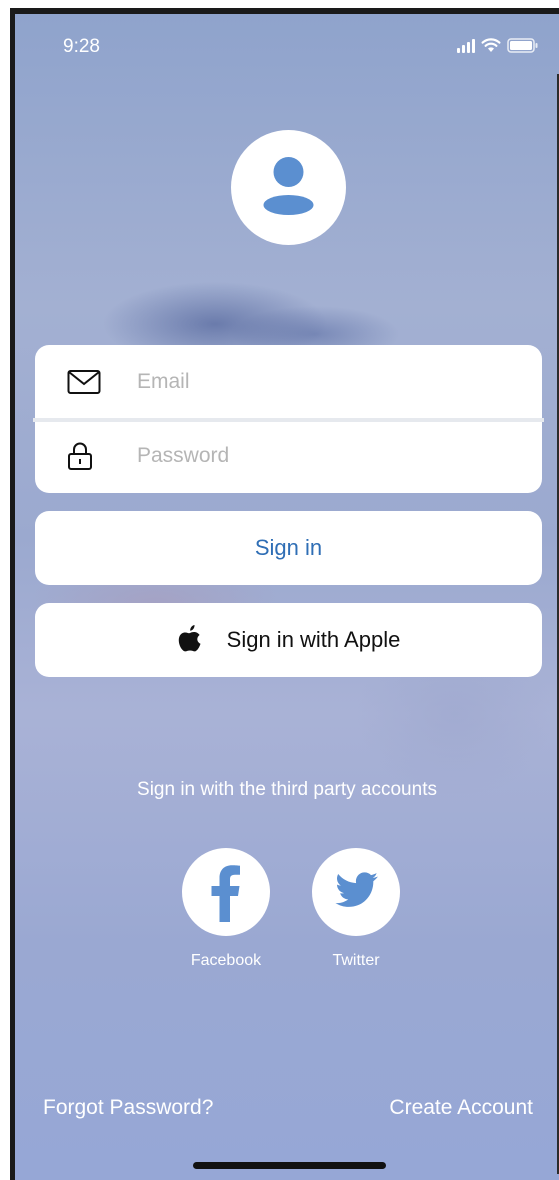 This screenshot has height=1180, width=559. Describe the element at coordinates (81, 46) in the screenshot. I see `status-time: 9:28` at that location.